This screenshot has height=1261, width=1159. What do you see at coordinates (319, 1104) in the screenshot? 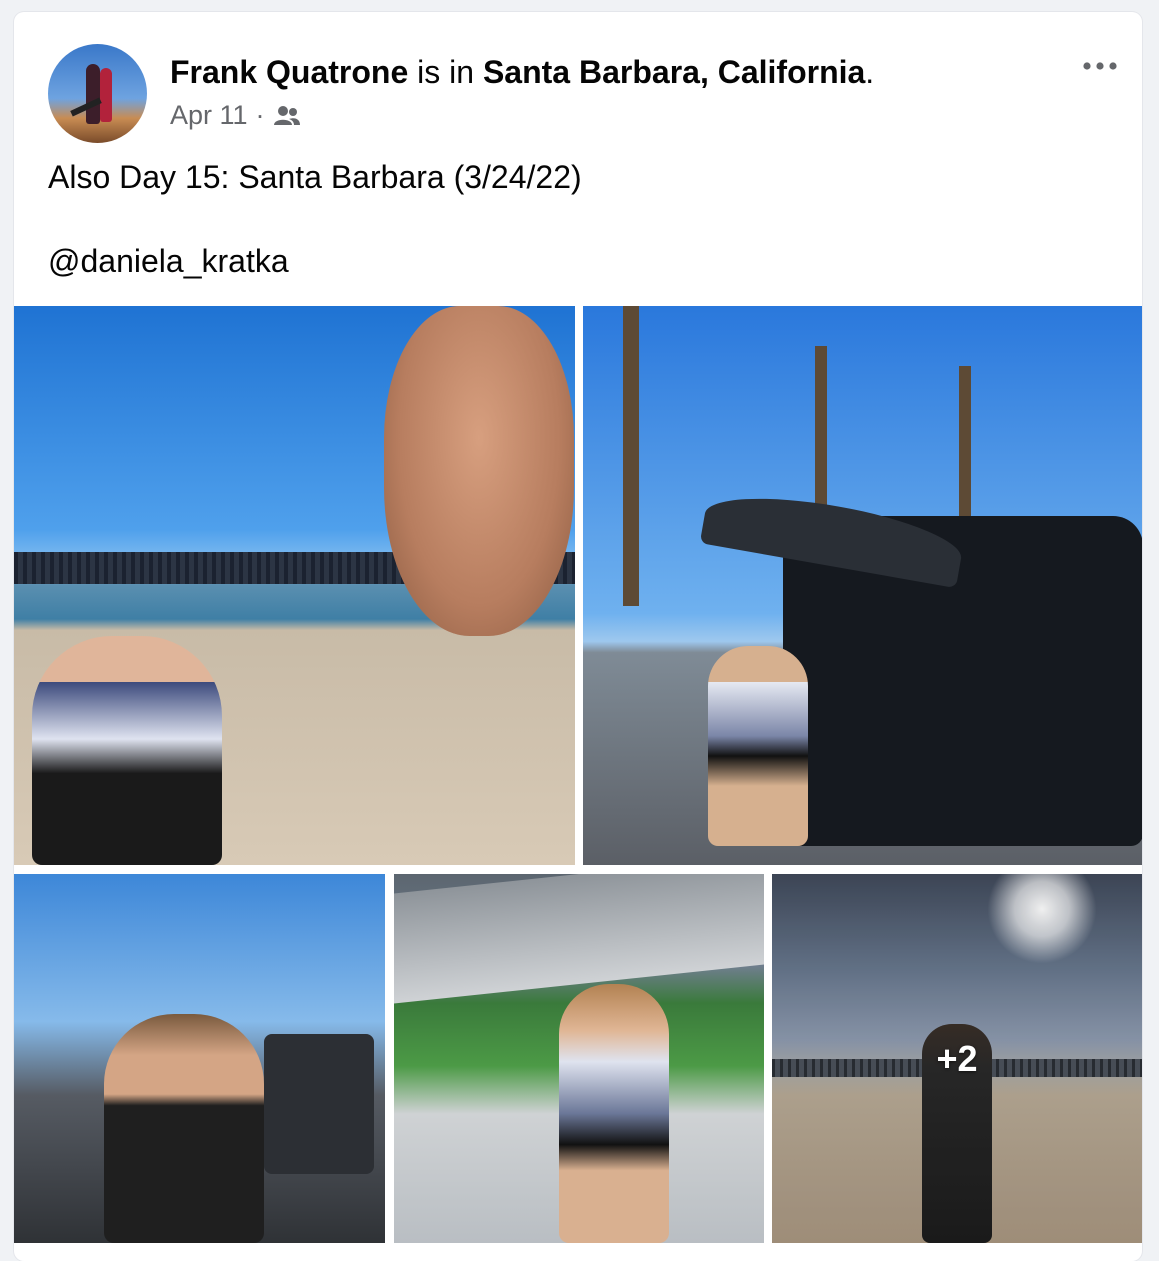
I see `car-door-shape` at bounding box center [319, 1104].